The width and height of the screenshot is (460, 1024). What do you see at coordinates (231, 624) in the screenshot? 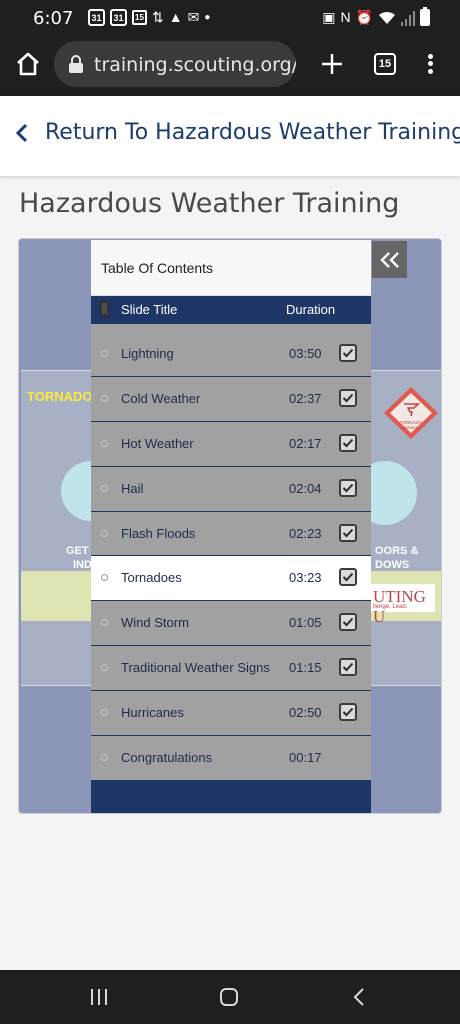
I see `toc-row: Wind Storm 01:05` at bounding box center [231, 624].